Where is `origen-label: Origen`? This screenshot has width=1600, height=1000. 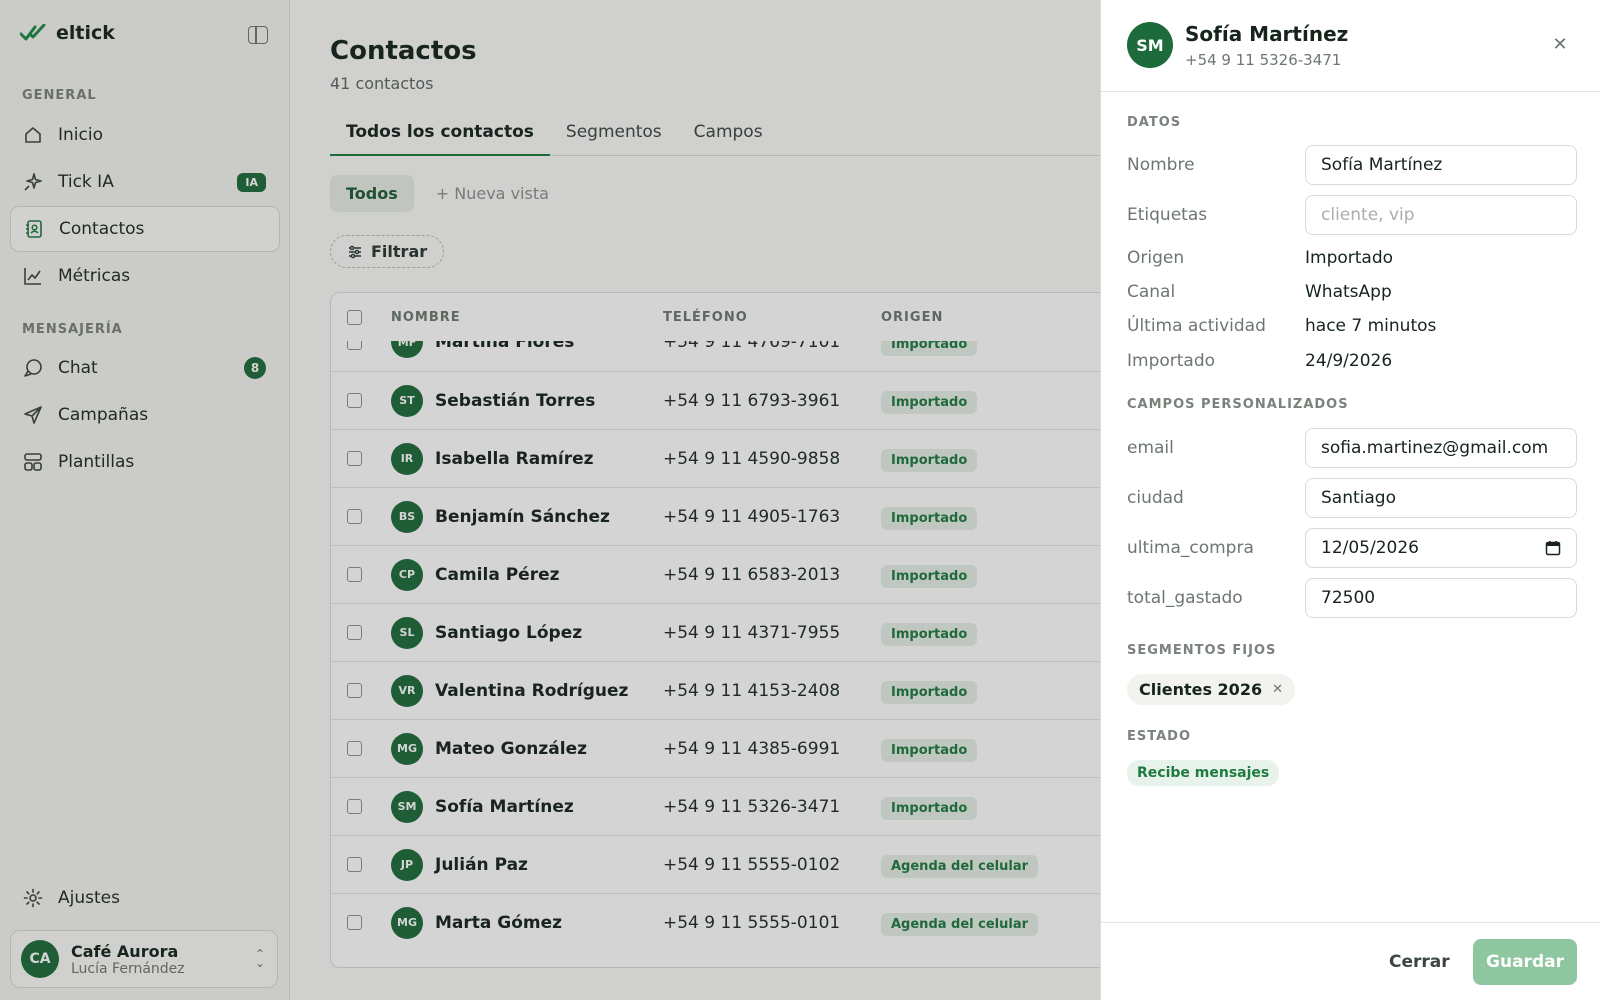 origen-label: Origen is located at coordinates (1156, 258).